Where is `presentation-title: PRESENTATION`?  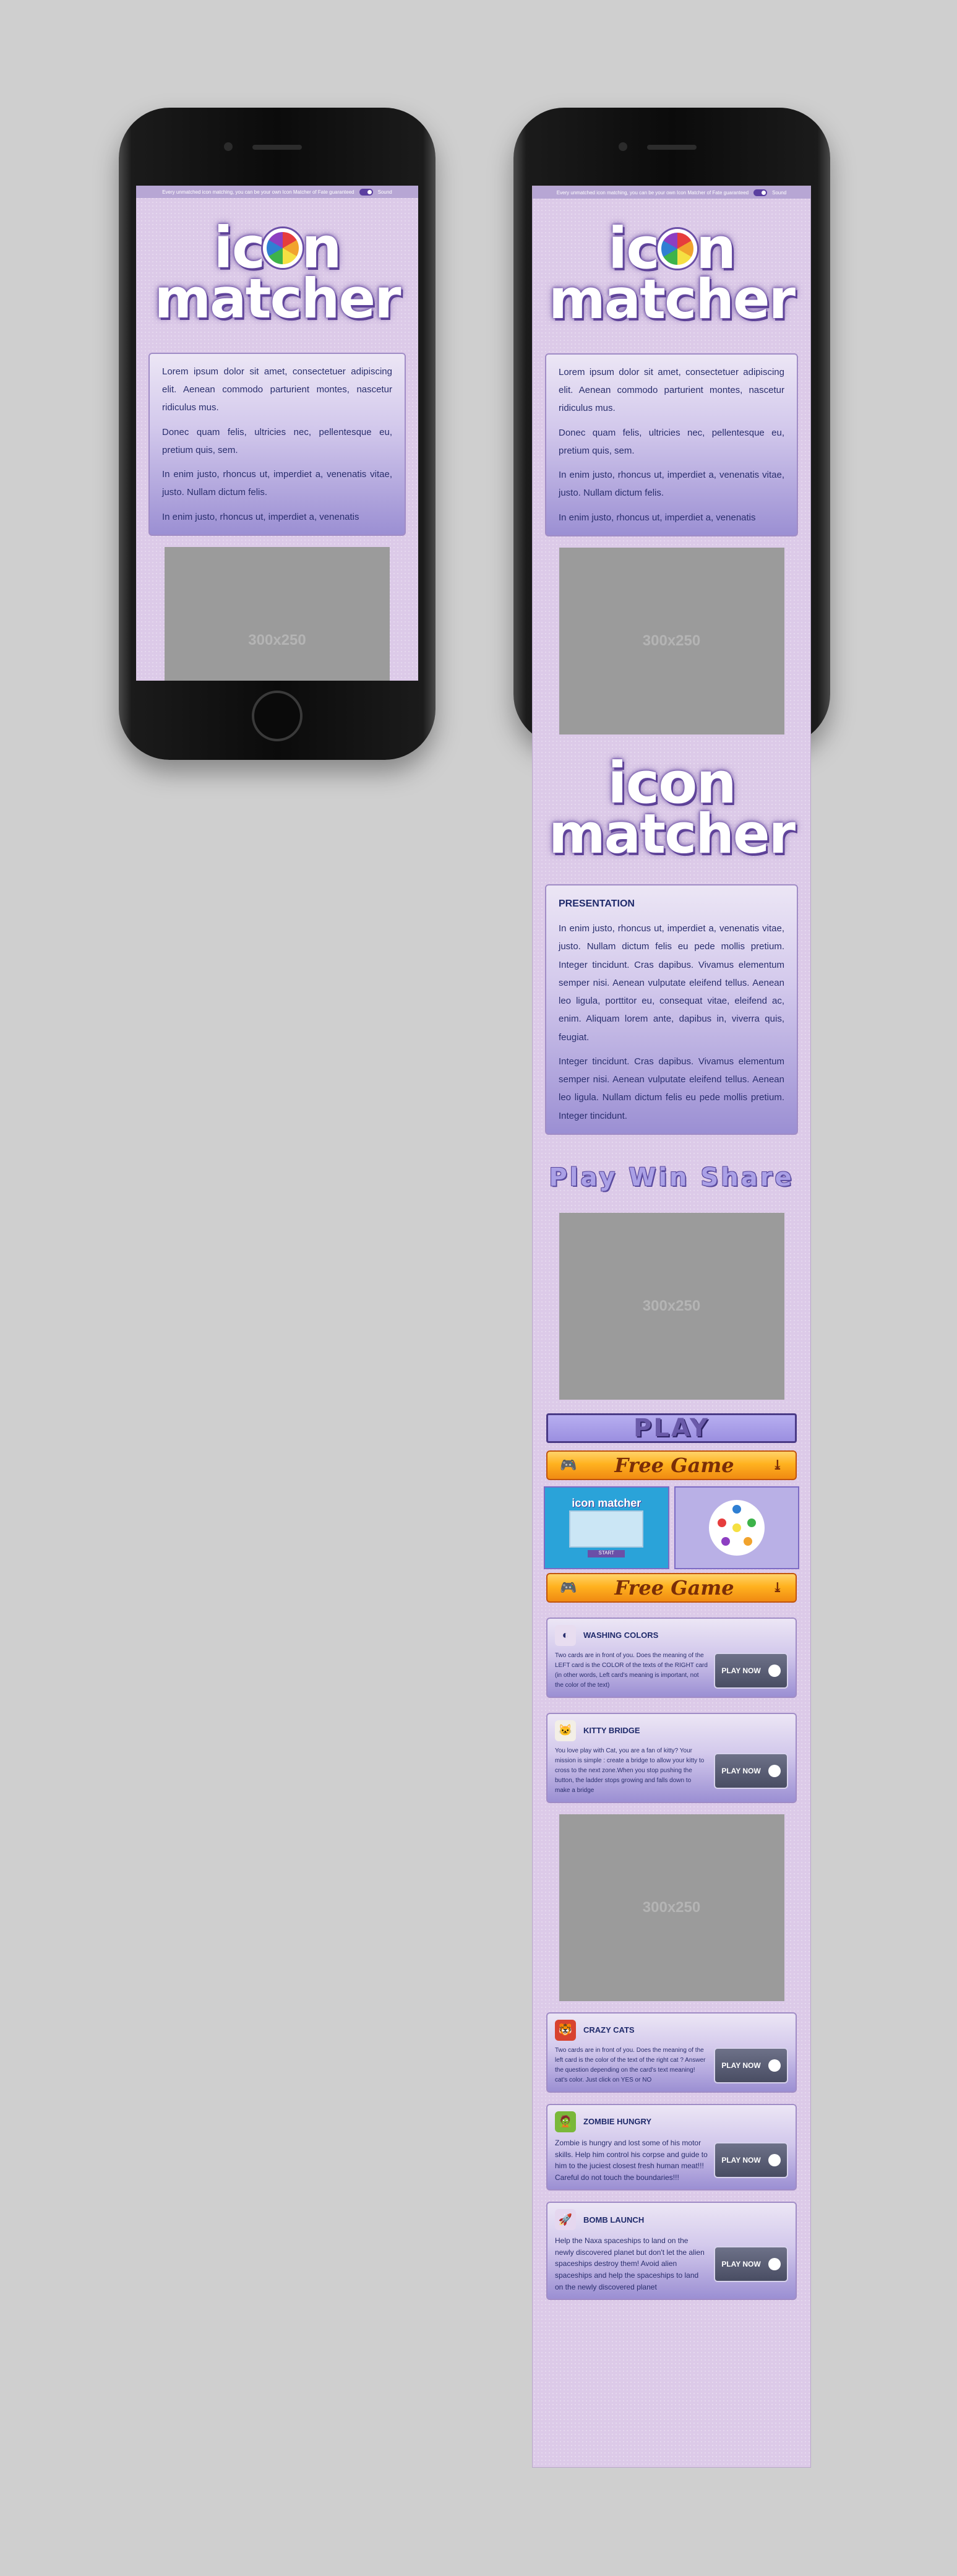 presentation-title: PRESENTATION is located at coordinates (597, 903).